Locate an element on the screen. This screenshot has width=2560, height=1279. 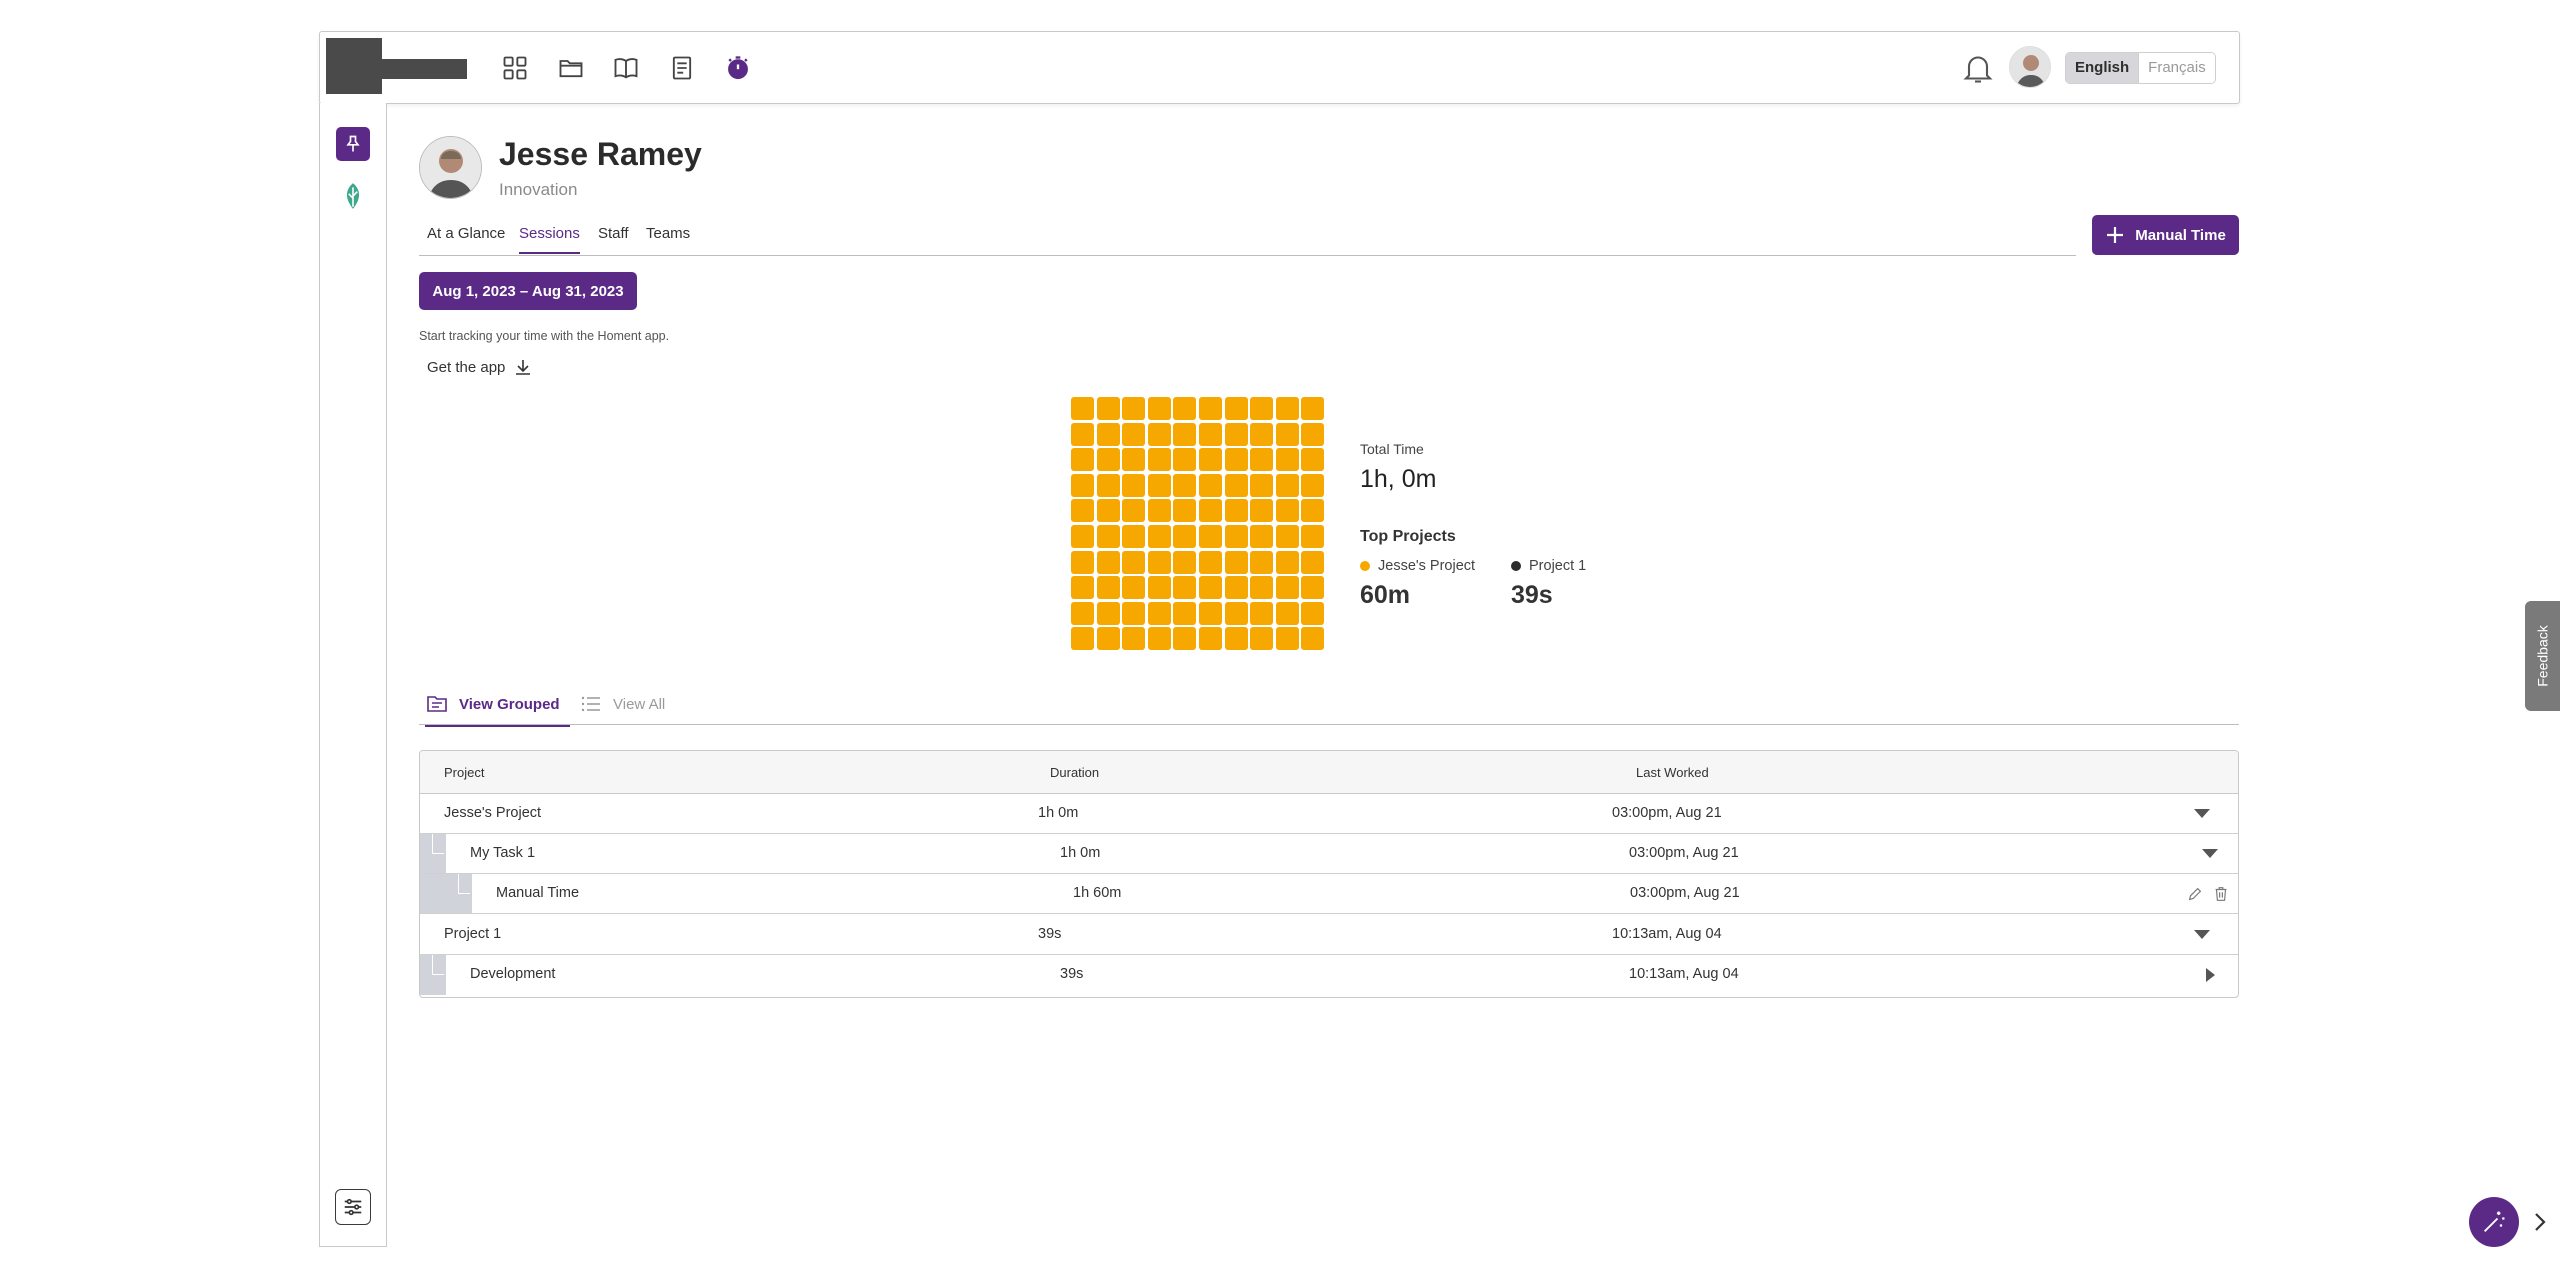
row-project-name: Jesse's Project is located at coordinates (493, 813).